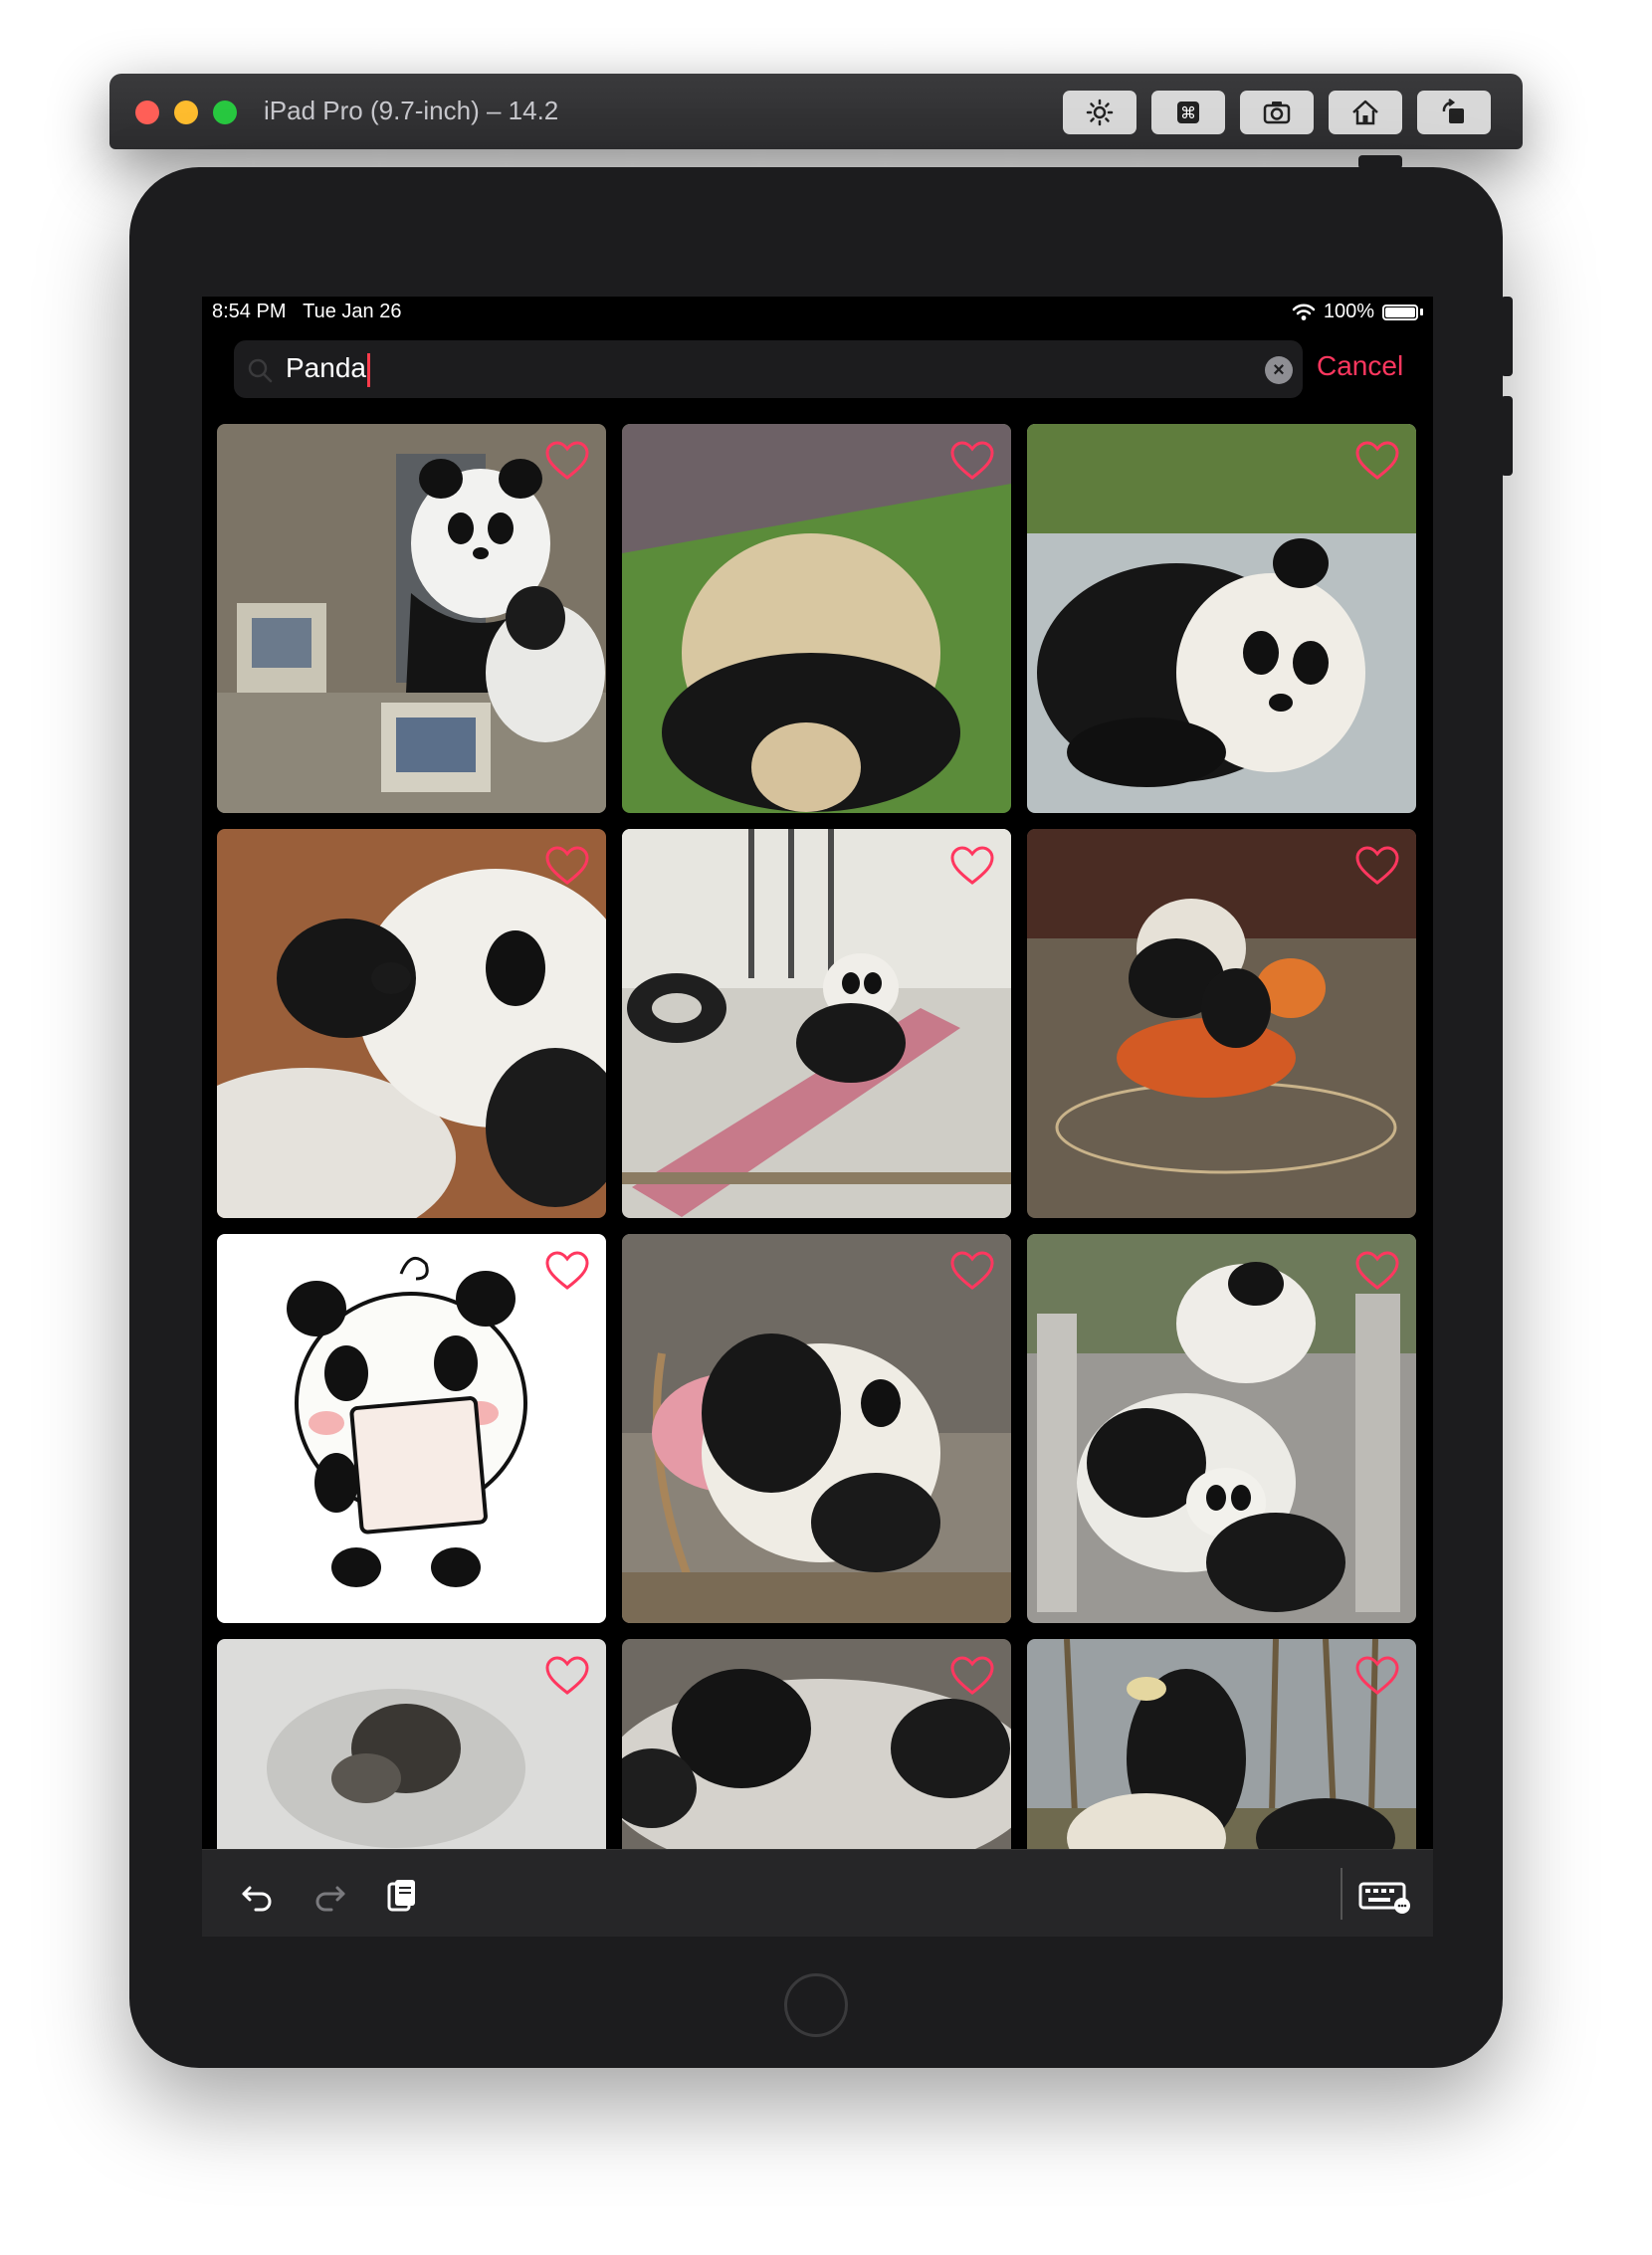 This screenshot has width=1652, height=2255. Describe the element at coordinates (326, 367) in the screenshot. I see `search-input: Panda` at that location.